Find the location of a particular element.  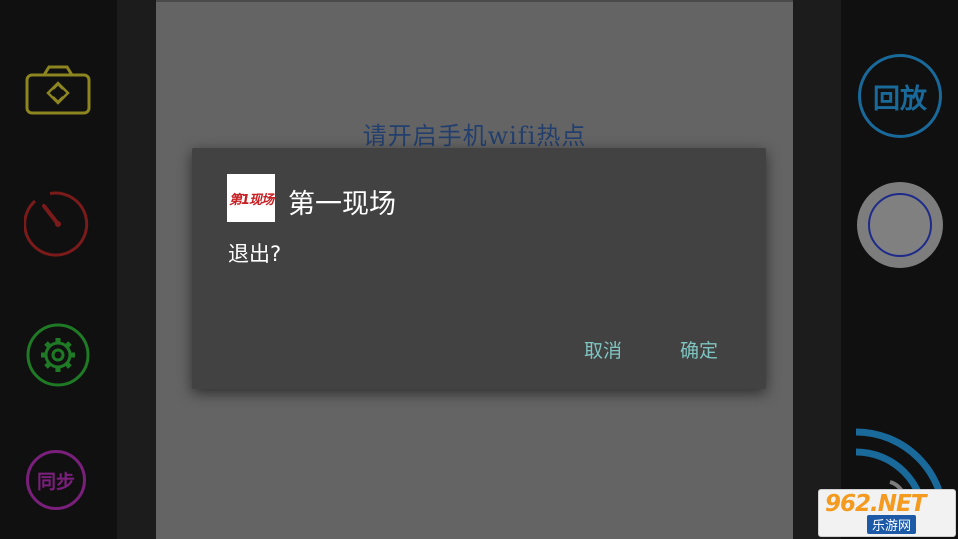

playback-label: 回放 is located at coordinates (900, 99).